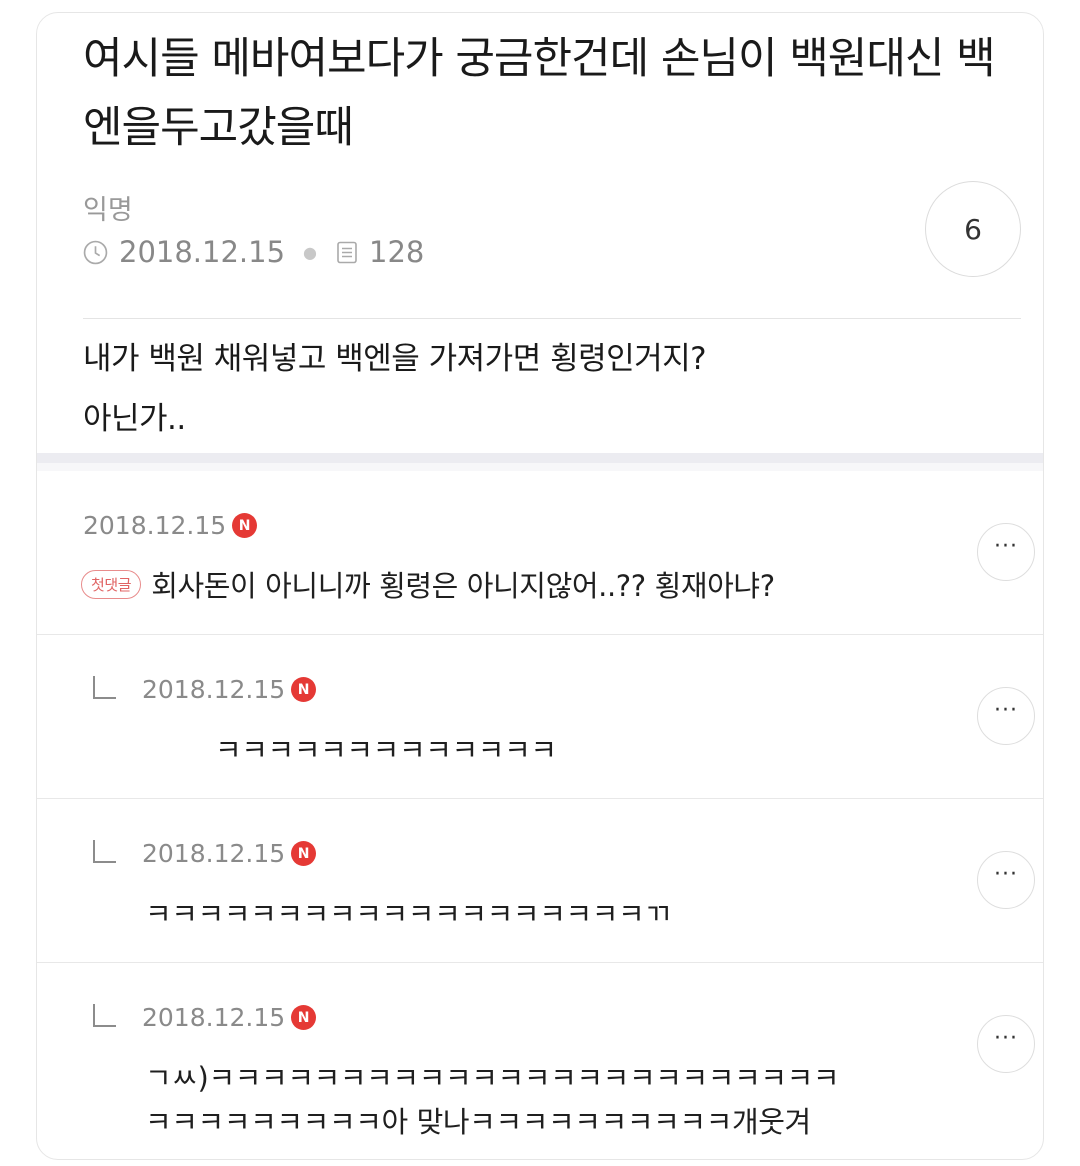 This screenshot has width=1080, height=1166. What do you see at coordinates (395, 359) in the screenshot?
I see `post-body-line: 내가 백원 채워넣고 백엔을 가져가면 횡령인거지?` at bounding box center [395, 359].